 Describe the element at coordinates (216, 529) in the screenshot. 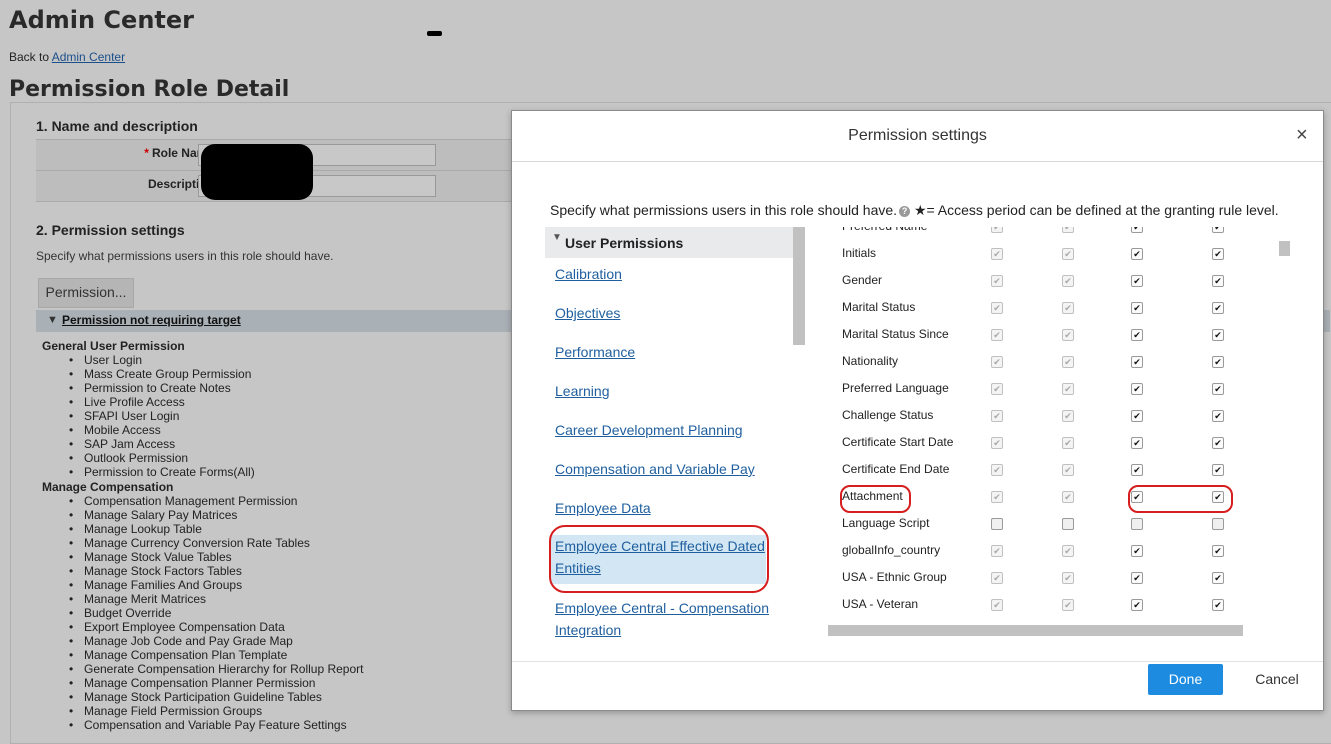

I see `permission-list-item: Manage Lookup Table` at that location.